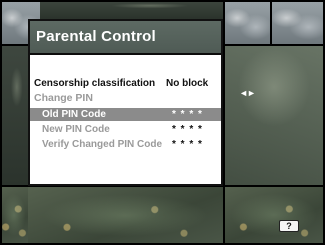 The height and width of the screenshot is (245, 325). I want to click on left-right-arrows-icon: ◄►, so click(247, 93).